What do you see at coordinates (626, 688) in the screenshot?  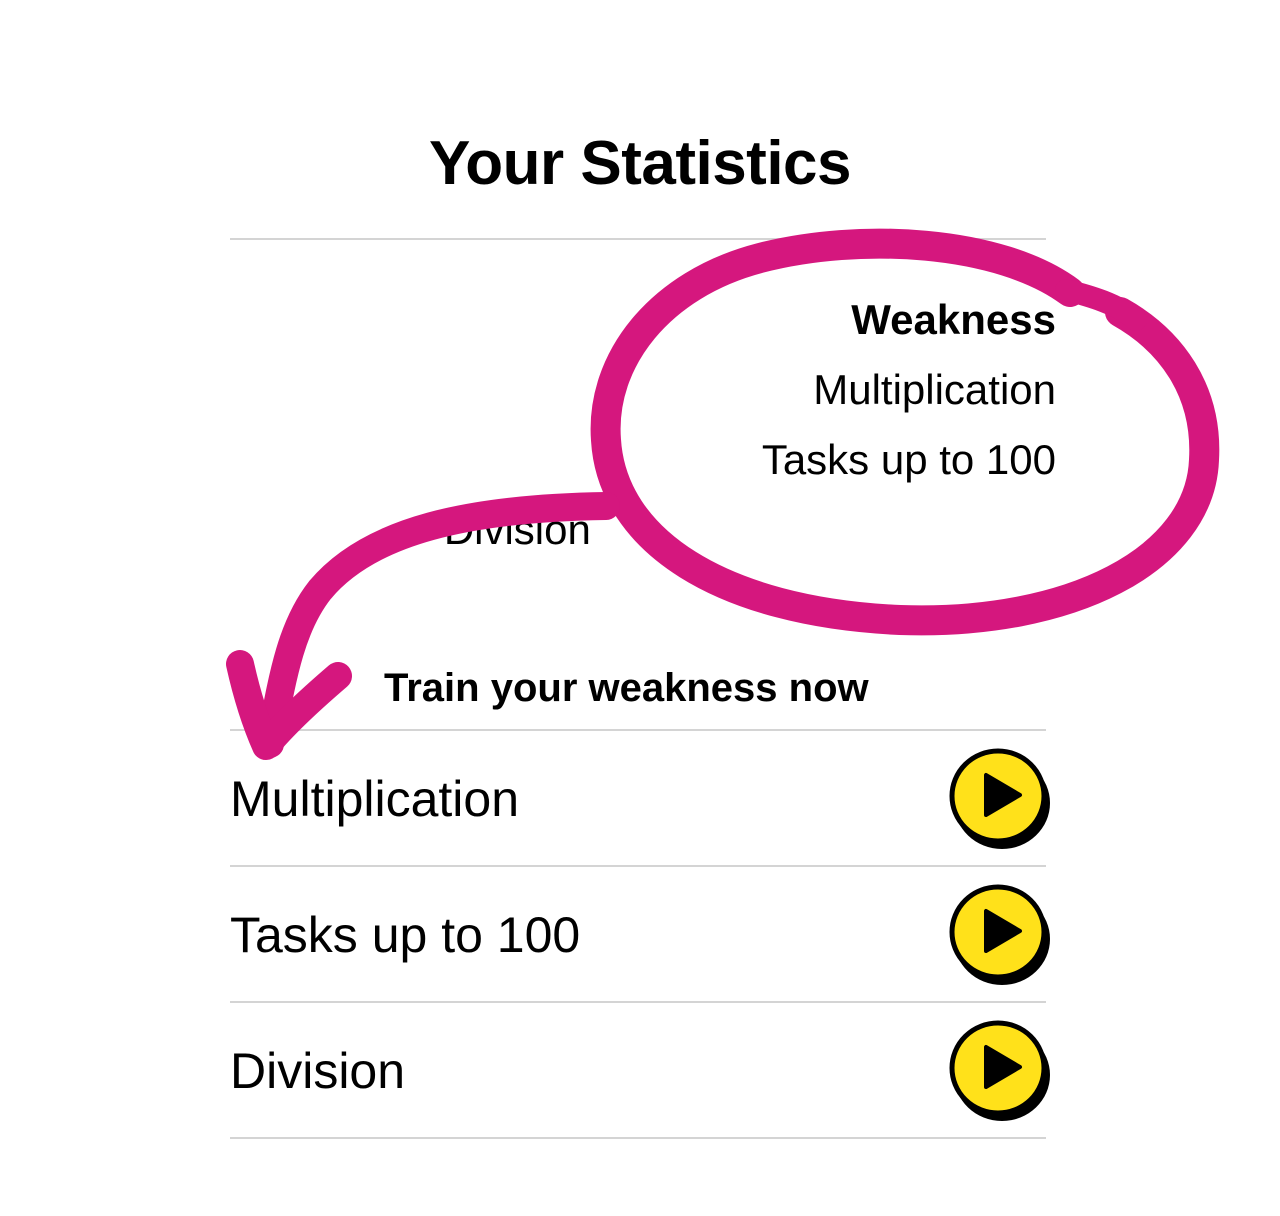 I see `train-heading: Train your weakness now` at bounding box center [626, 688].